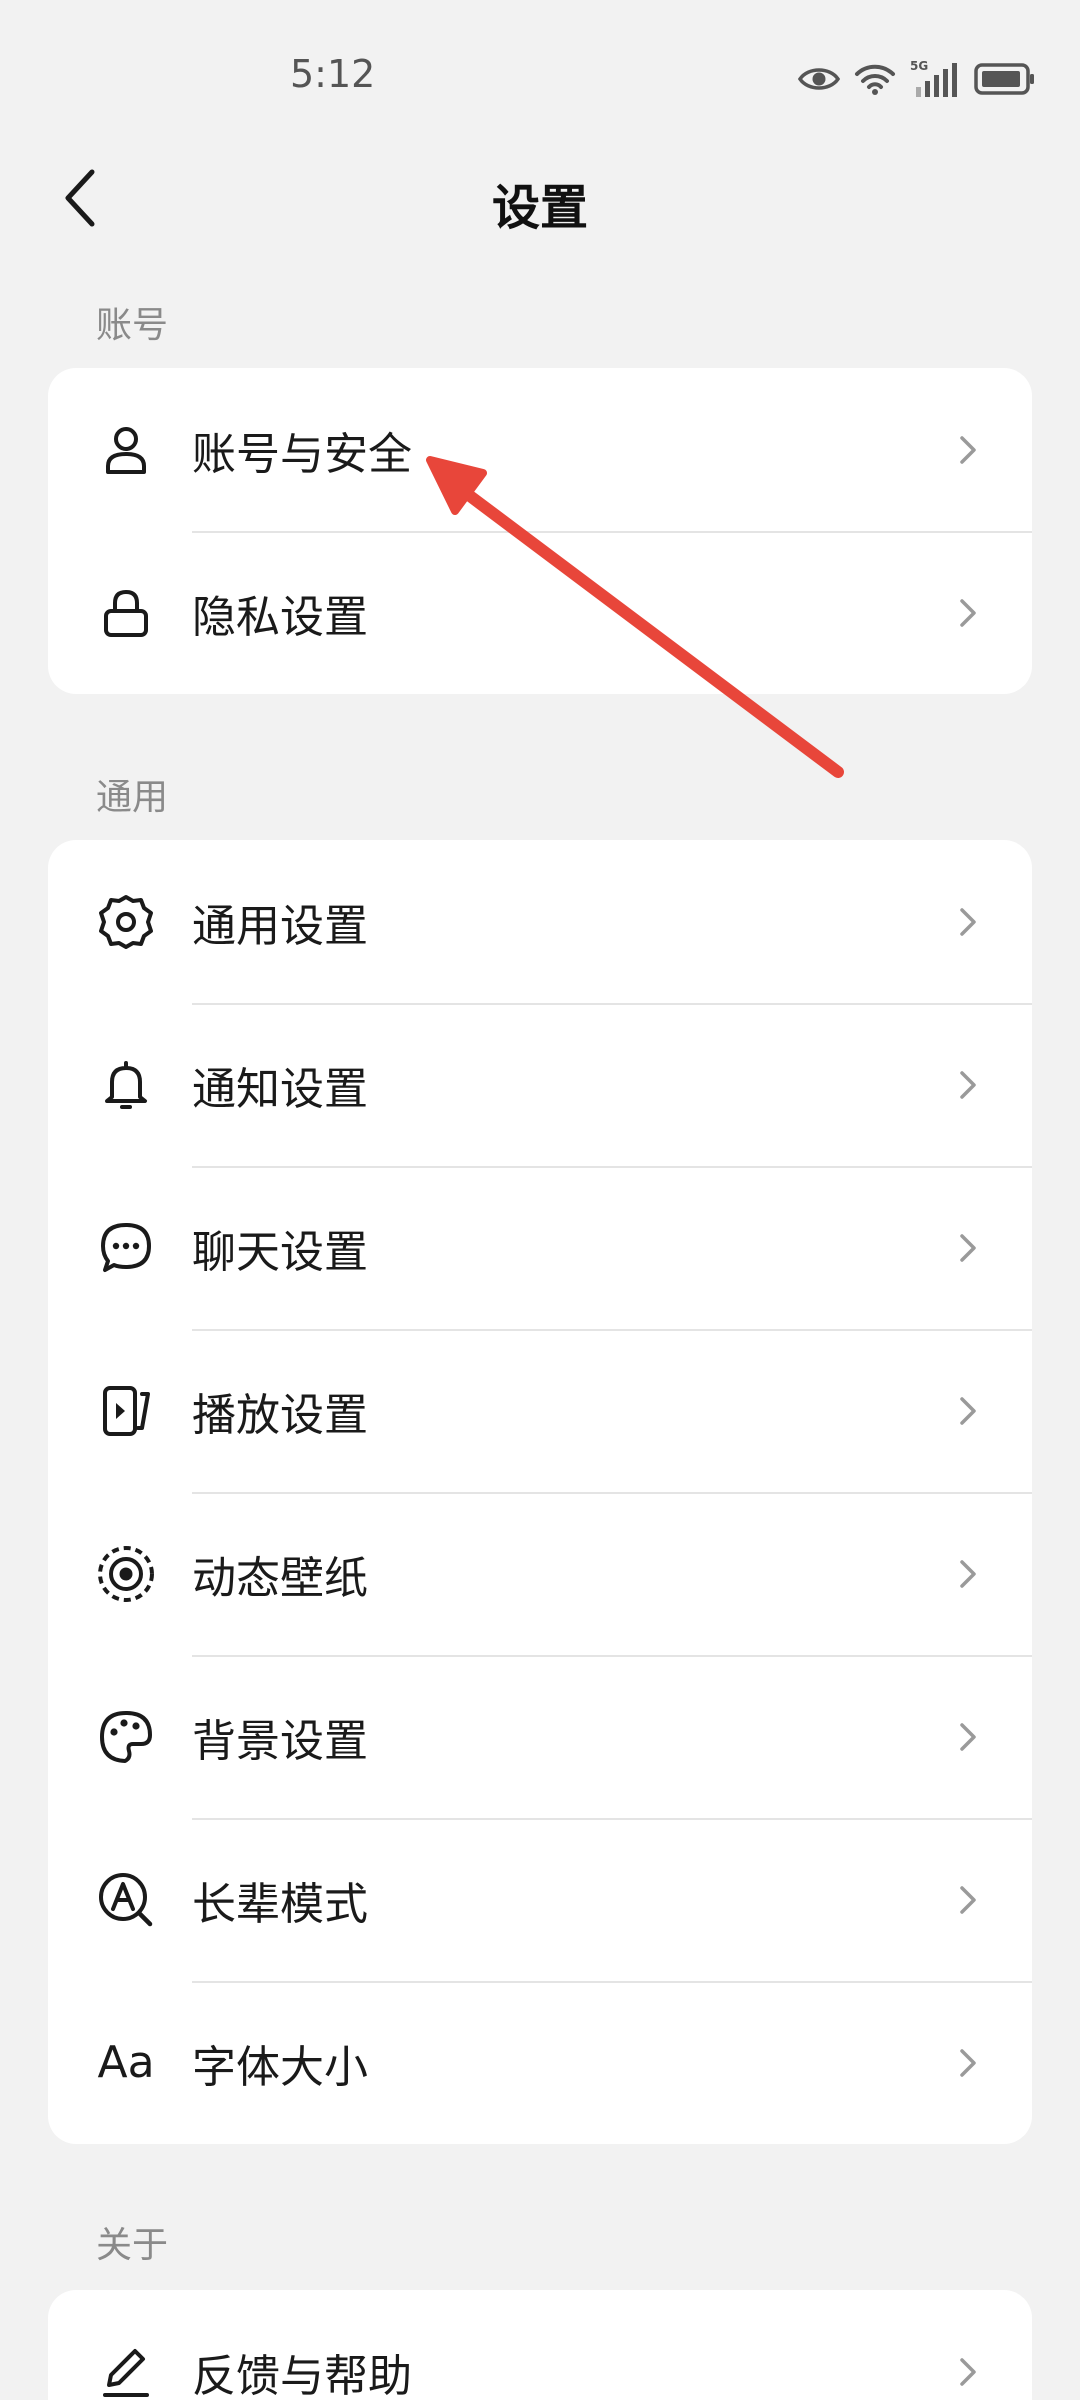 Image resolution: width=1080 pixels, height=2400 pixels. What do you see at coordinates (126, 1248) in the screenshot?
I see `chat-bubble-icon` at bounding box center [126, 1248].